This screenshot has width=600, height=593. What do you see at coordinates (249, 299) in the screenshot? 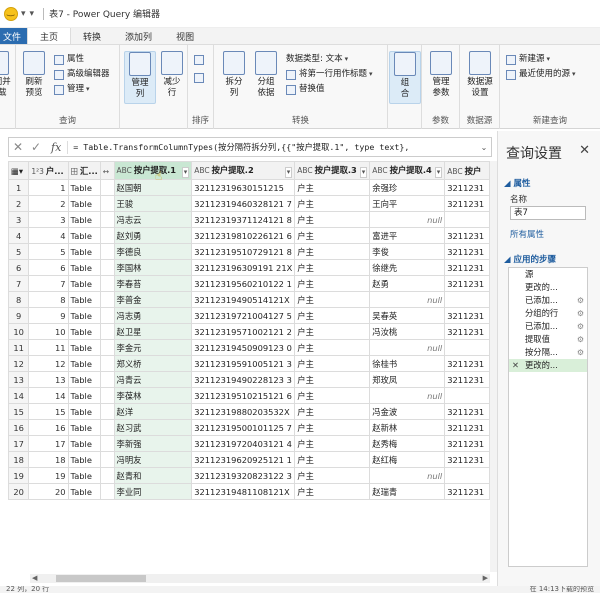
I see `table-row: 8 8 Table 李普金 32112319490514121X 户主 null` at bounding box center [249, 299].